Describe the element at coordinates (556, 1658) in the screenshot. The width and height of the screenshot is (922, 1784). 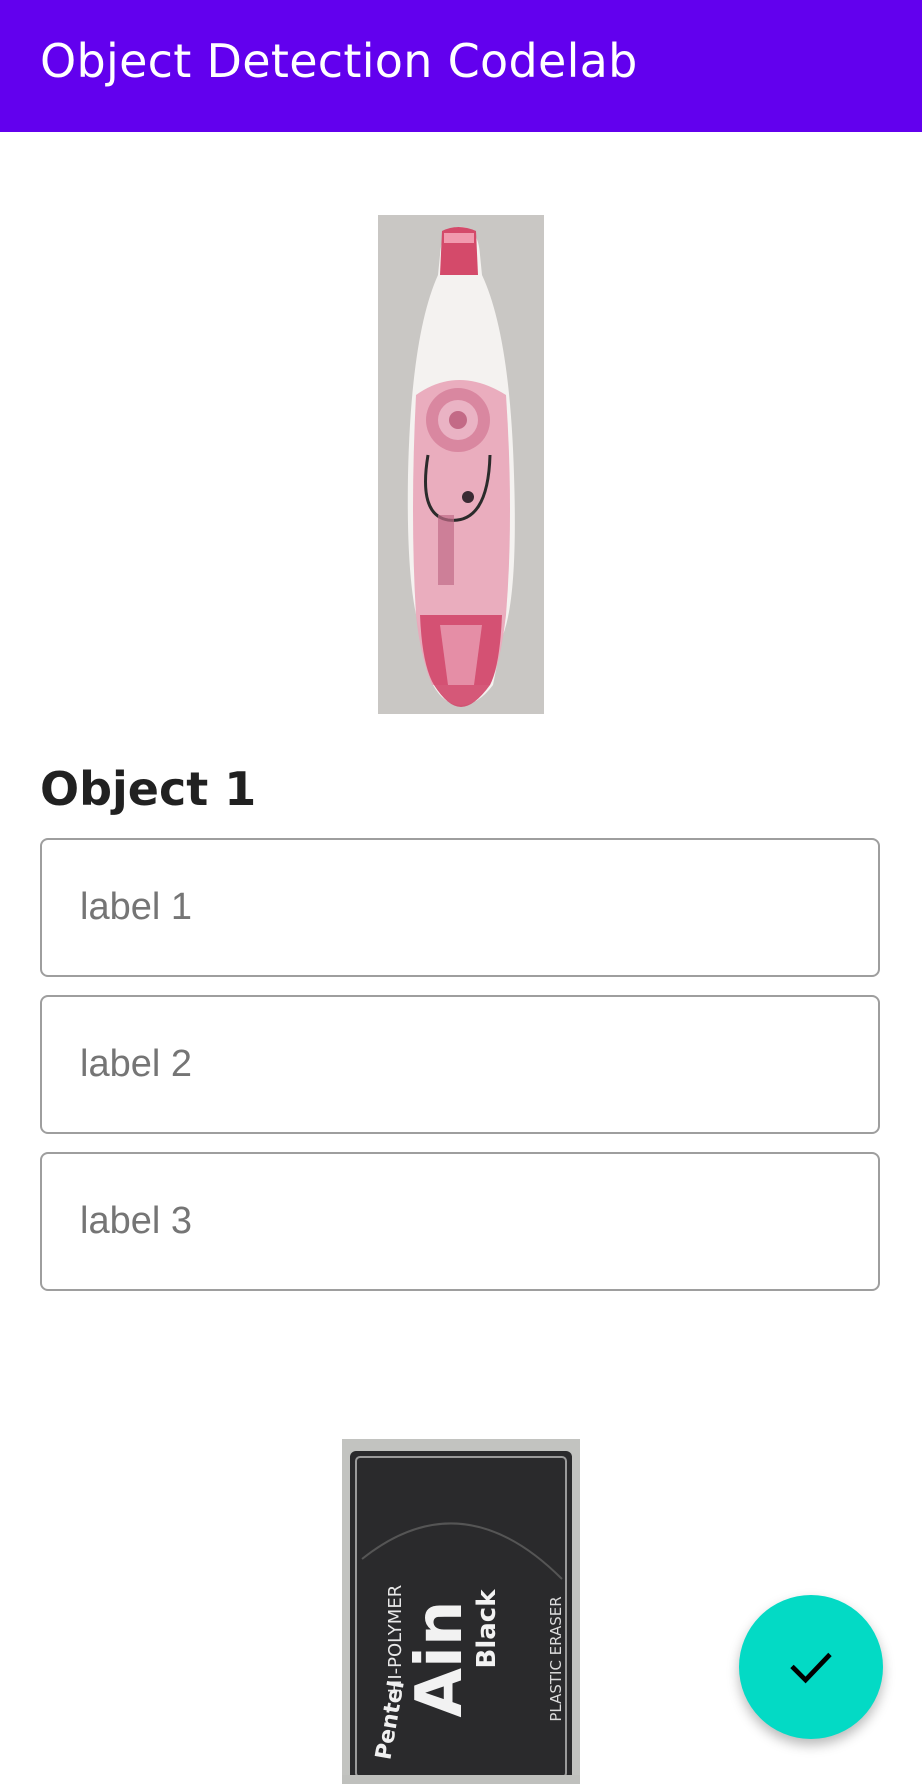
I see `eraser-type-text: PLASTIC ERASER` at that location.